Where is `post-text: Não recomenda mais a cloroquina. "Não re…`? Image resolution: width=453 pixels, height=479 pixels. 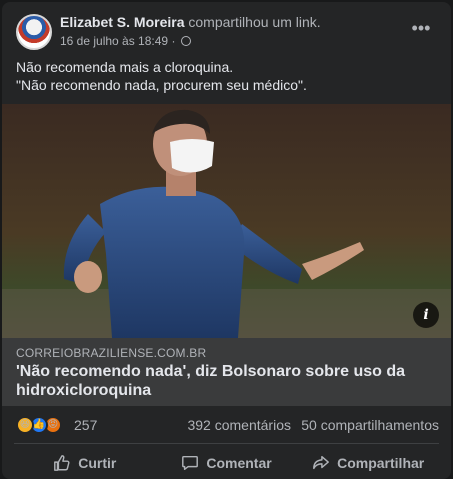
post-text: Não recomenda mais a cloroquina. "Não re… is located at coordinates (226, 76).